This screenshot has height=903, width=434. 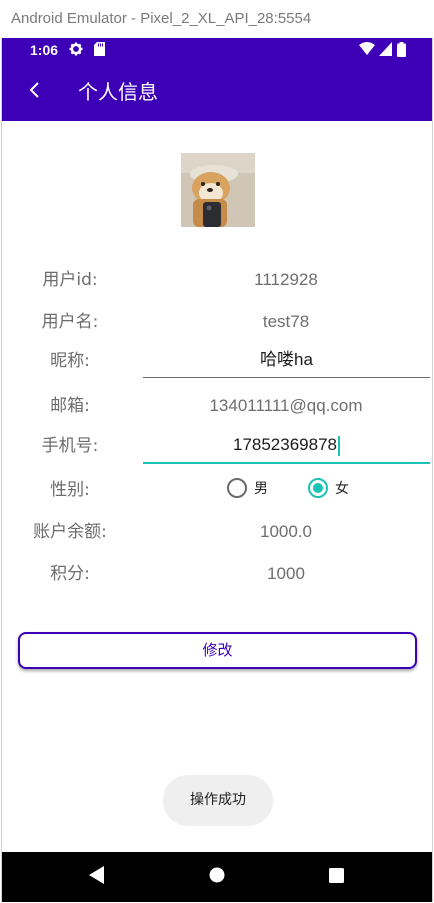 I want to click on username-label: 用户名:, so click(x=70, y=322).